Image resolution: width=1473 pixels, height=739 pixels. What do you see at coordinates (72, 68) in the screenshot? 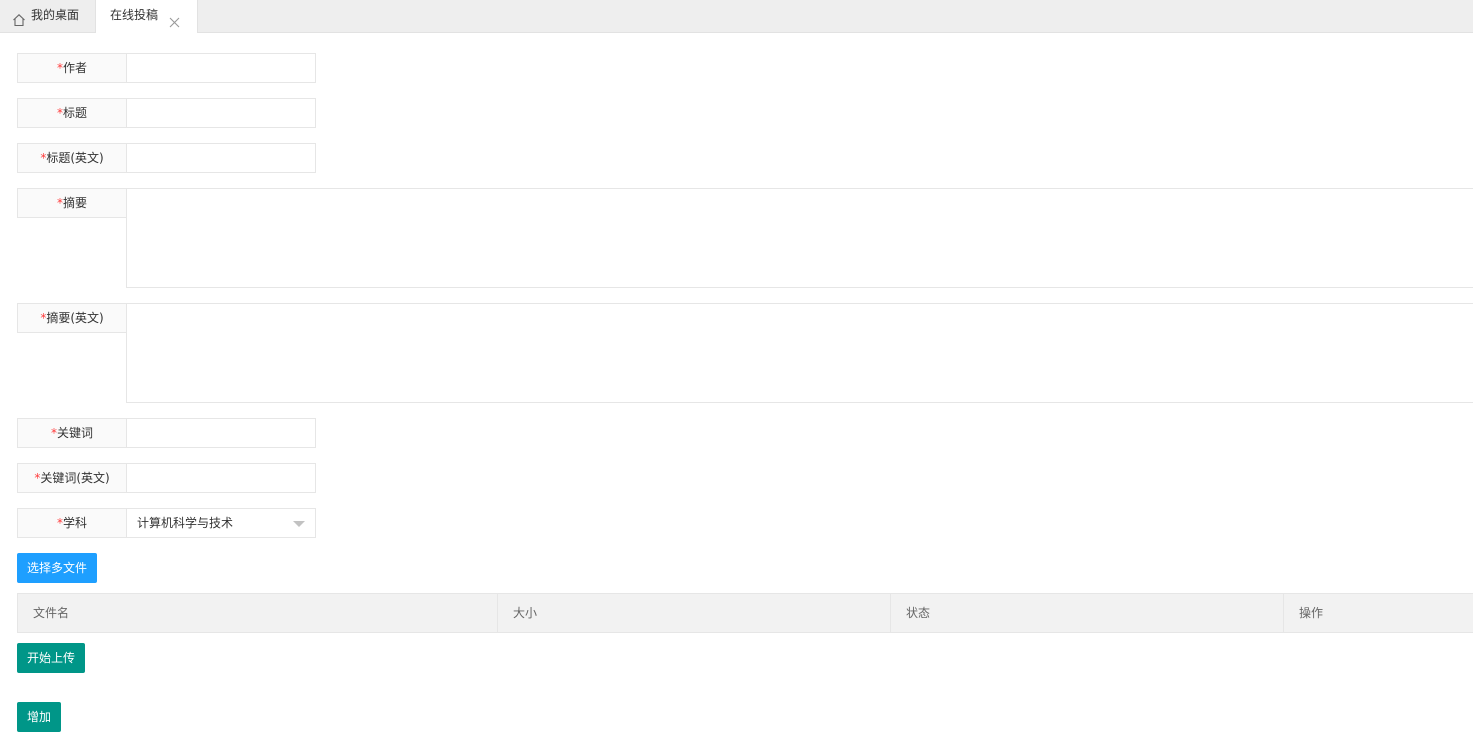
I see `author-label: *作者` at bounding box center [72, 68].